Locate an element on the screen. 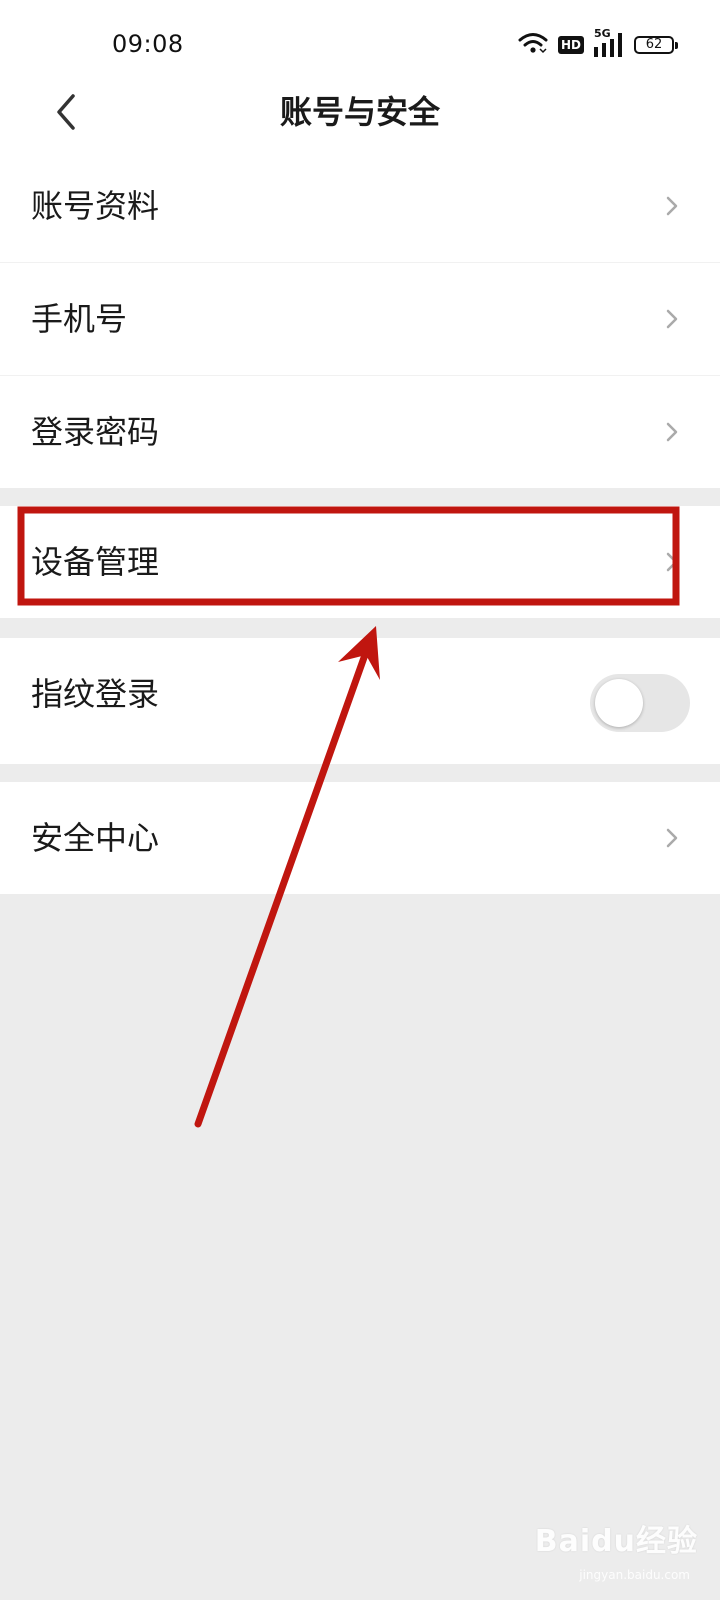  menu-item-security-center: 安全中心 is located at coordinates (360, 838).